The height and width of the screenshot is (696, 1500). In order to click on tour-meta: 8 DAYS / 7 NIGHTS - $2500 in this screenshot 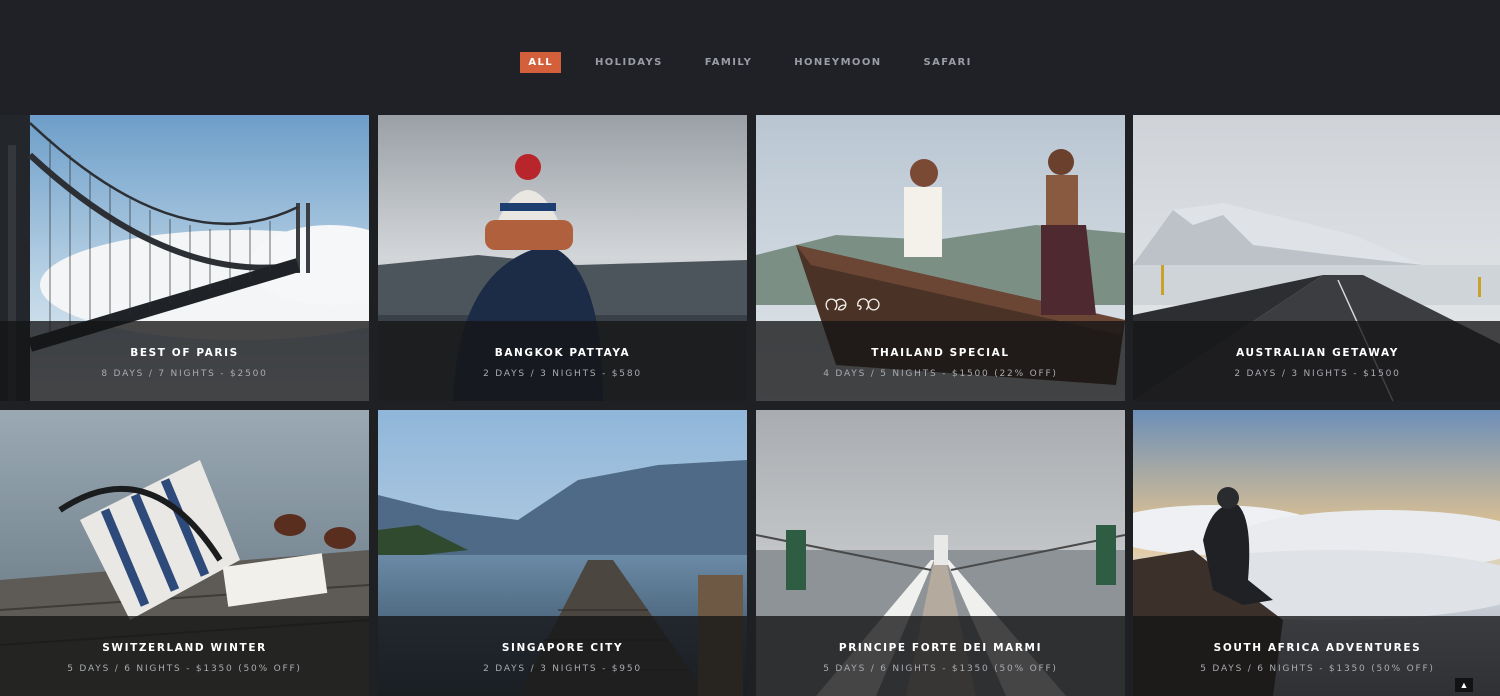, I will do `click(184, 374)`.